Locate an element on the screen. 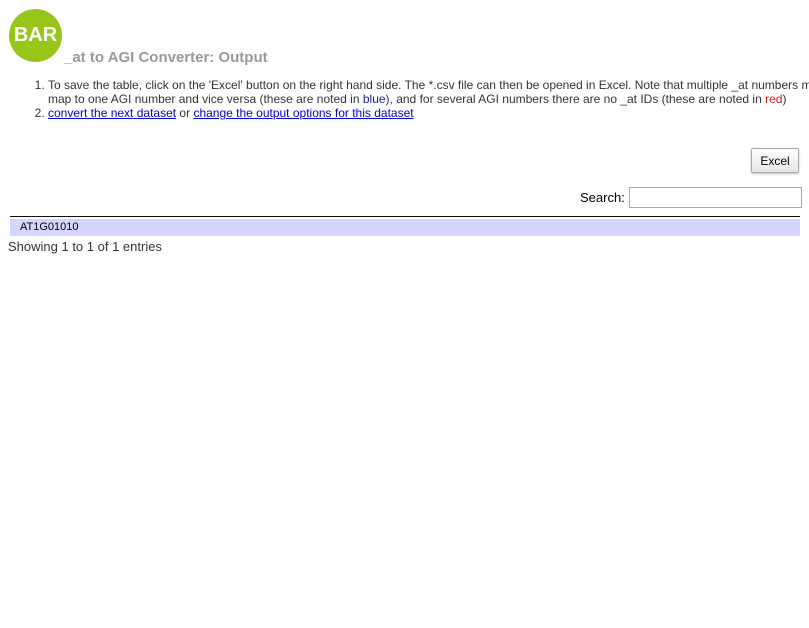 This screenshot has height=628, width=809. table-header-rule is located at coordinates (405, 216).